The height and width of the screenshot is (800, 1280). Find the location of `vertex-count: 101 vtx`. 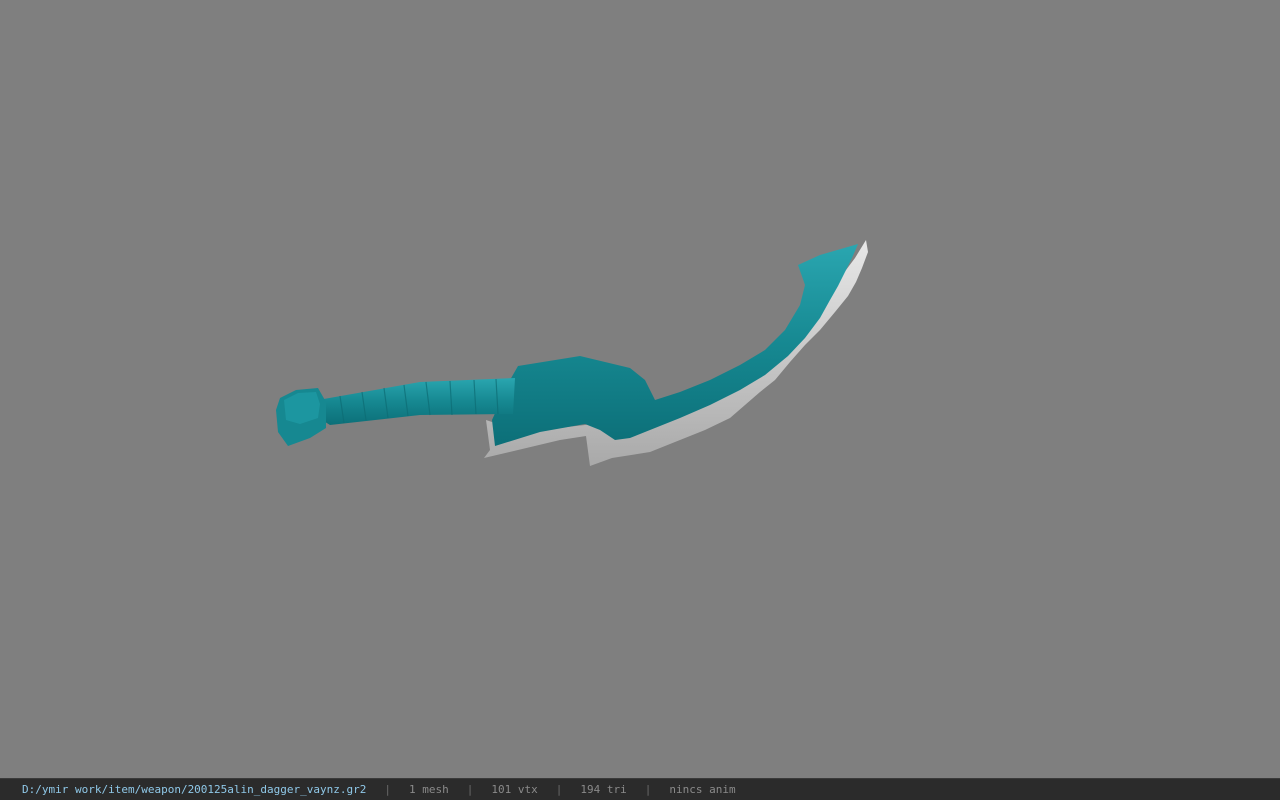

vertex-count: 101 vtx is located at coordinates (514, 789).